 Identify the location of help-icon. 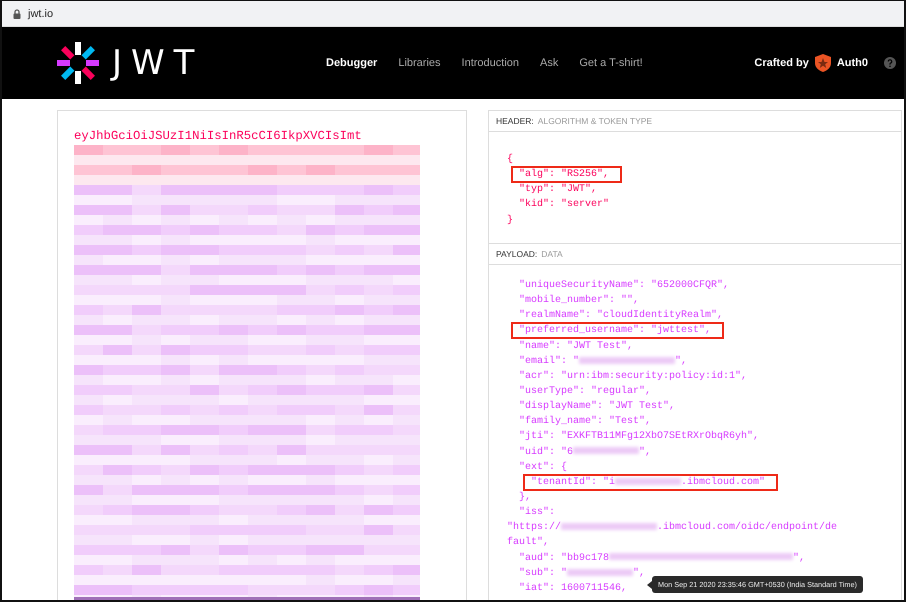
(890, 63).